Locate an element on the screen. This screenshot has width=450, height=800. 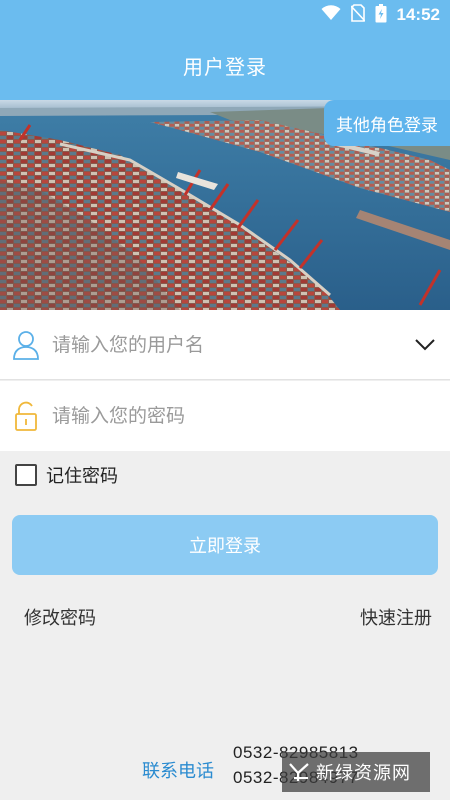
remember-checkbox is located at coordinates (26, 475).